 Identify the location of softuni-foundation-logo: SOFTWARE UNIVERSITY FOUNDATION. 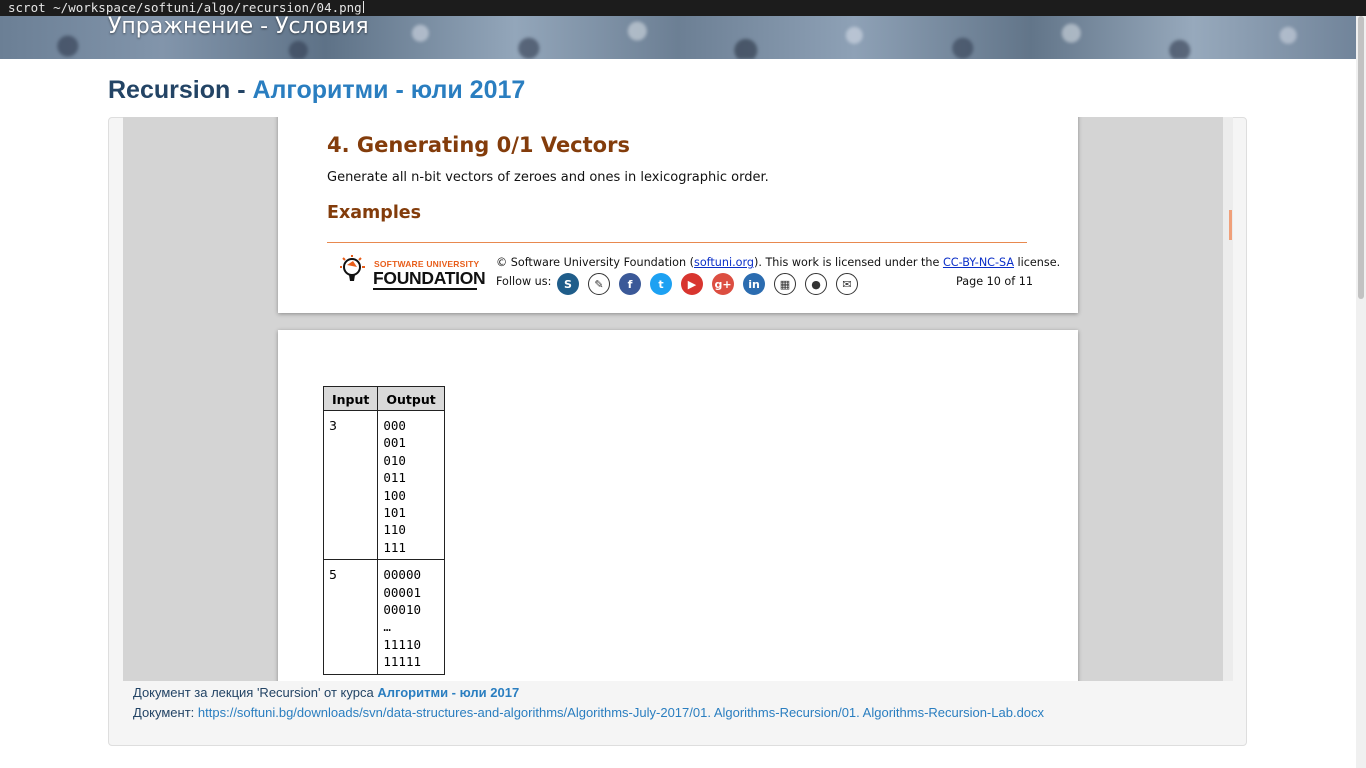
(408, 272).